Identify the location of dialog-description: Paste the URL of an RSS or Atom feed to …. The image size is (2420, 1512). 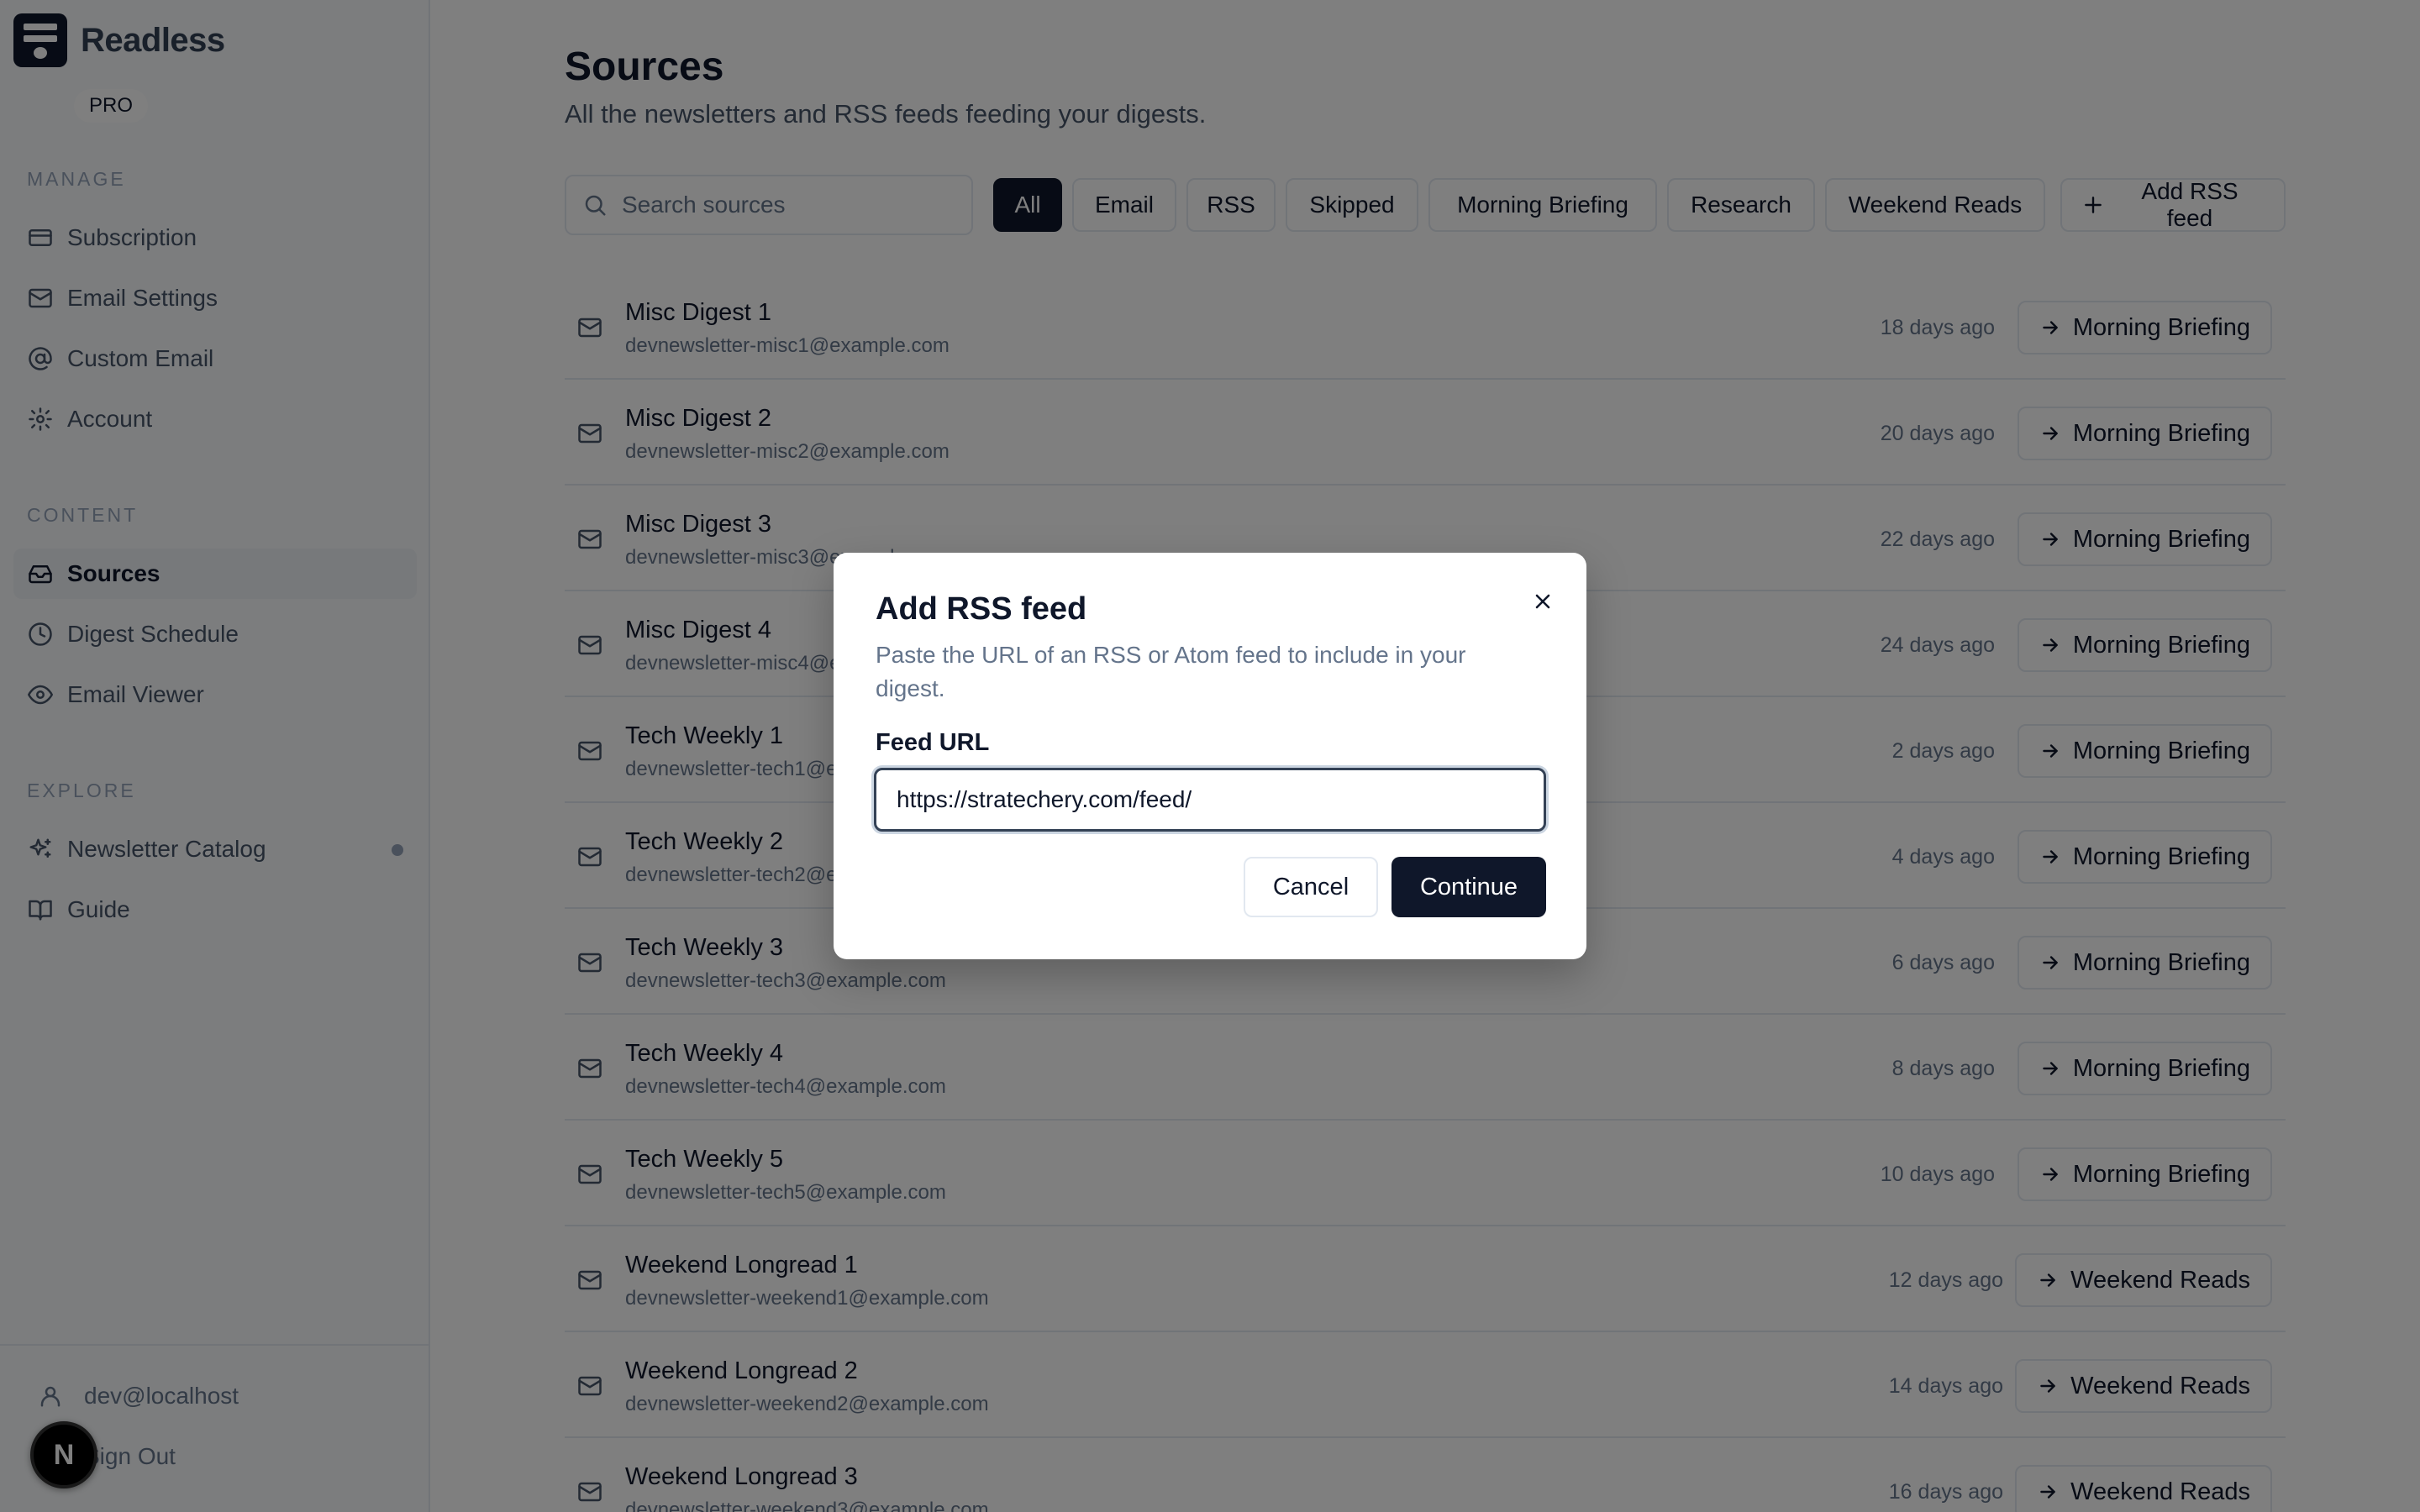
(1171, 671).